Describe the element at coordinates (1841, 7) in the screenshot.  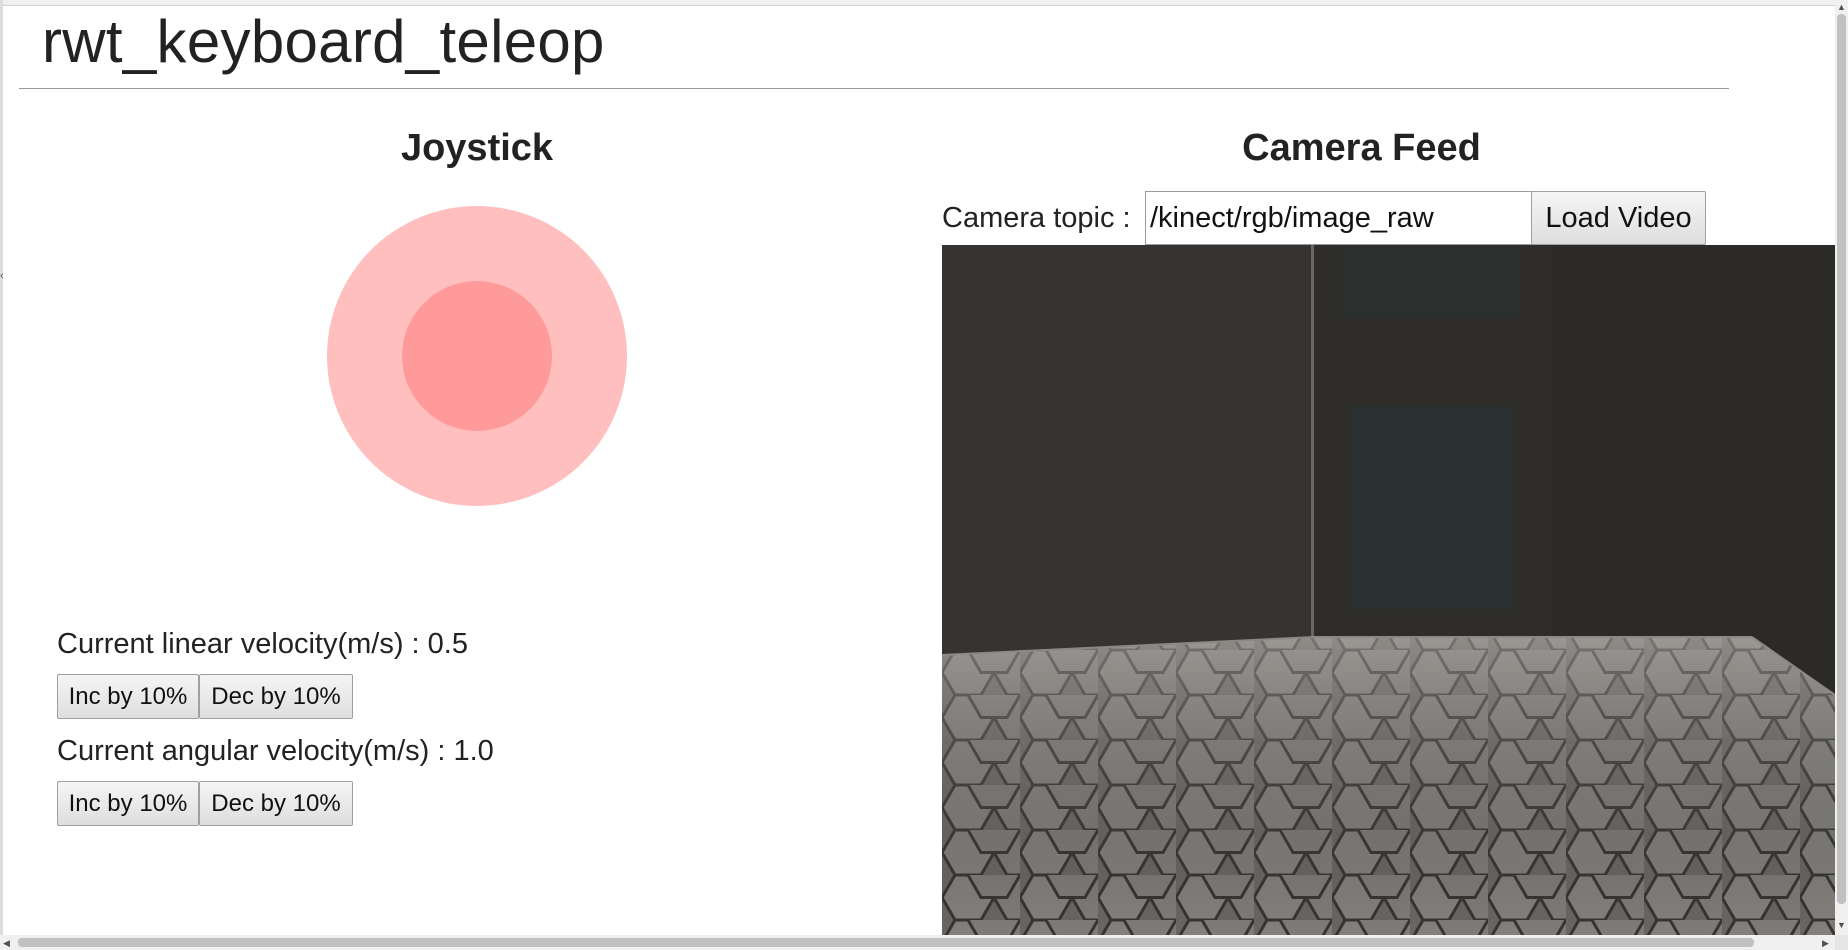
I see `scroll-up-icon: ▲` at that location.